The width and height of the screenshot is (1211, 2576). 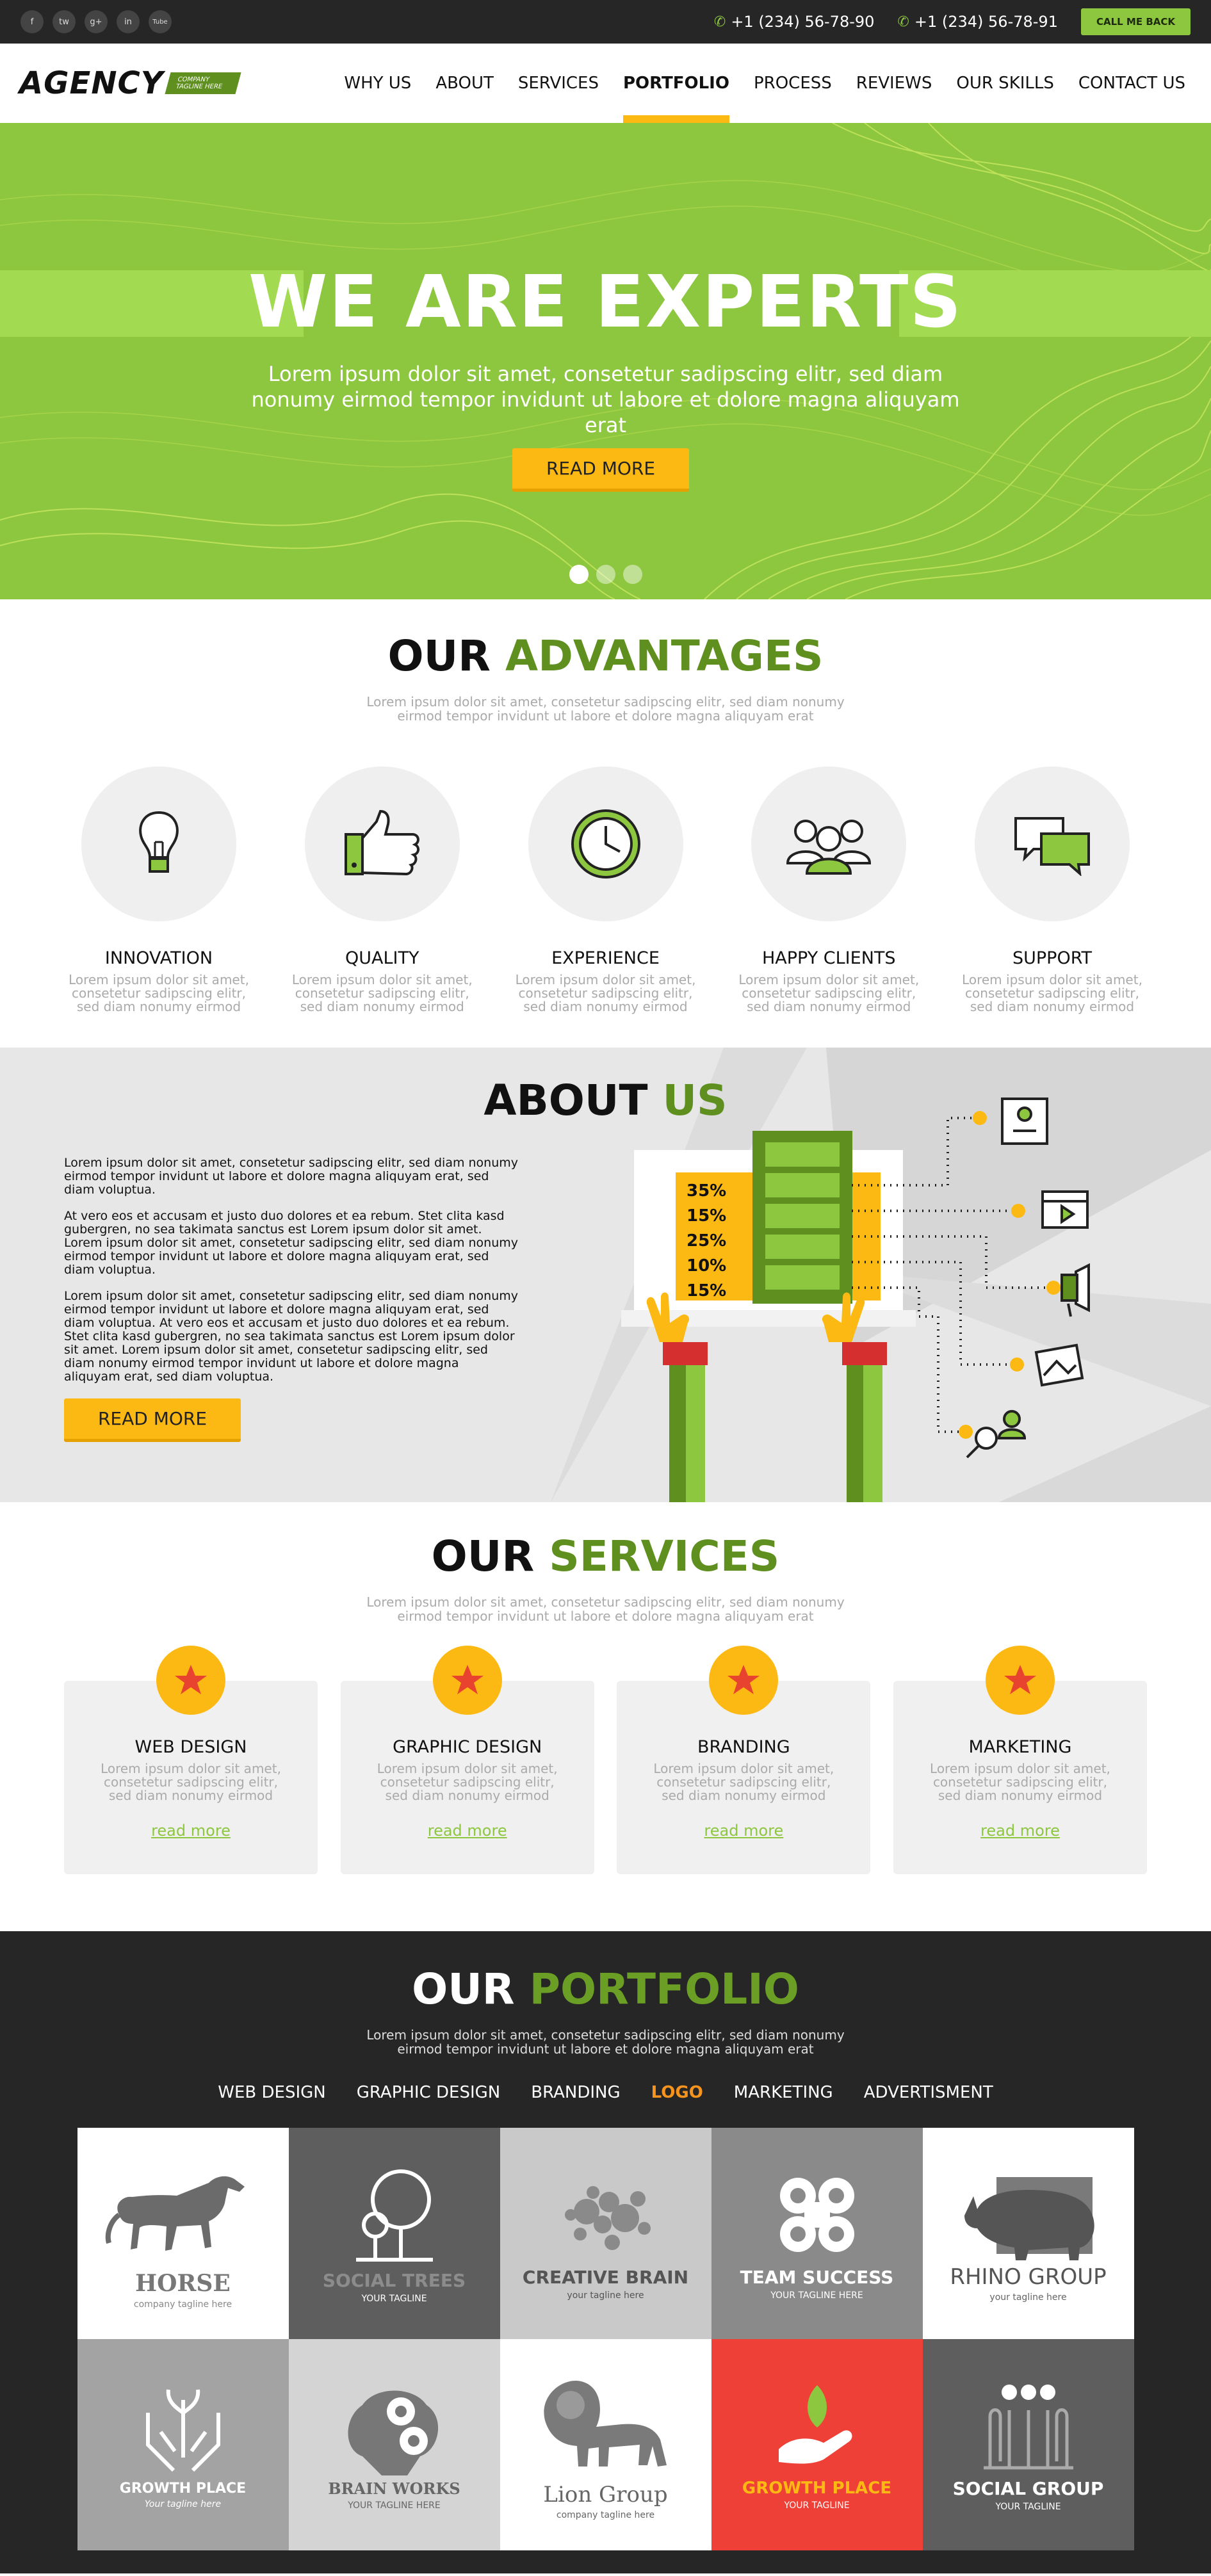 I want to click on portfolio-tile: RHINO GROUP your tagline here, so click(x=1028, y=2233).